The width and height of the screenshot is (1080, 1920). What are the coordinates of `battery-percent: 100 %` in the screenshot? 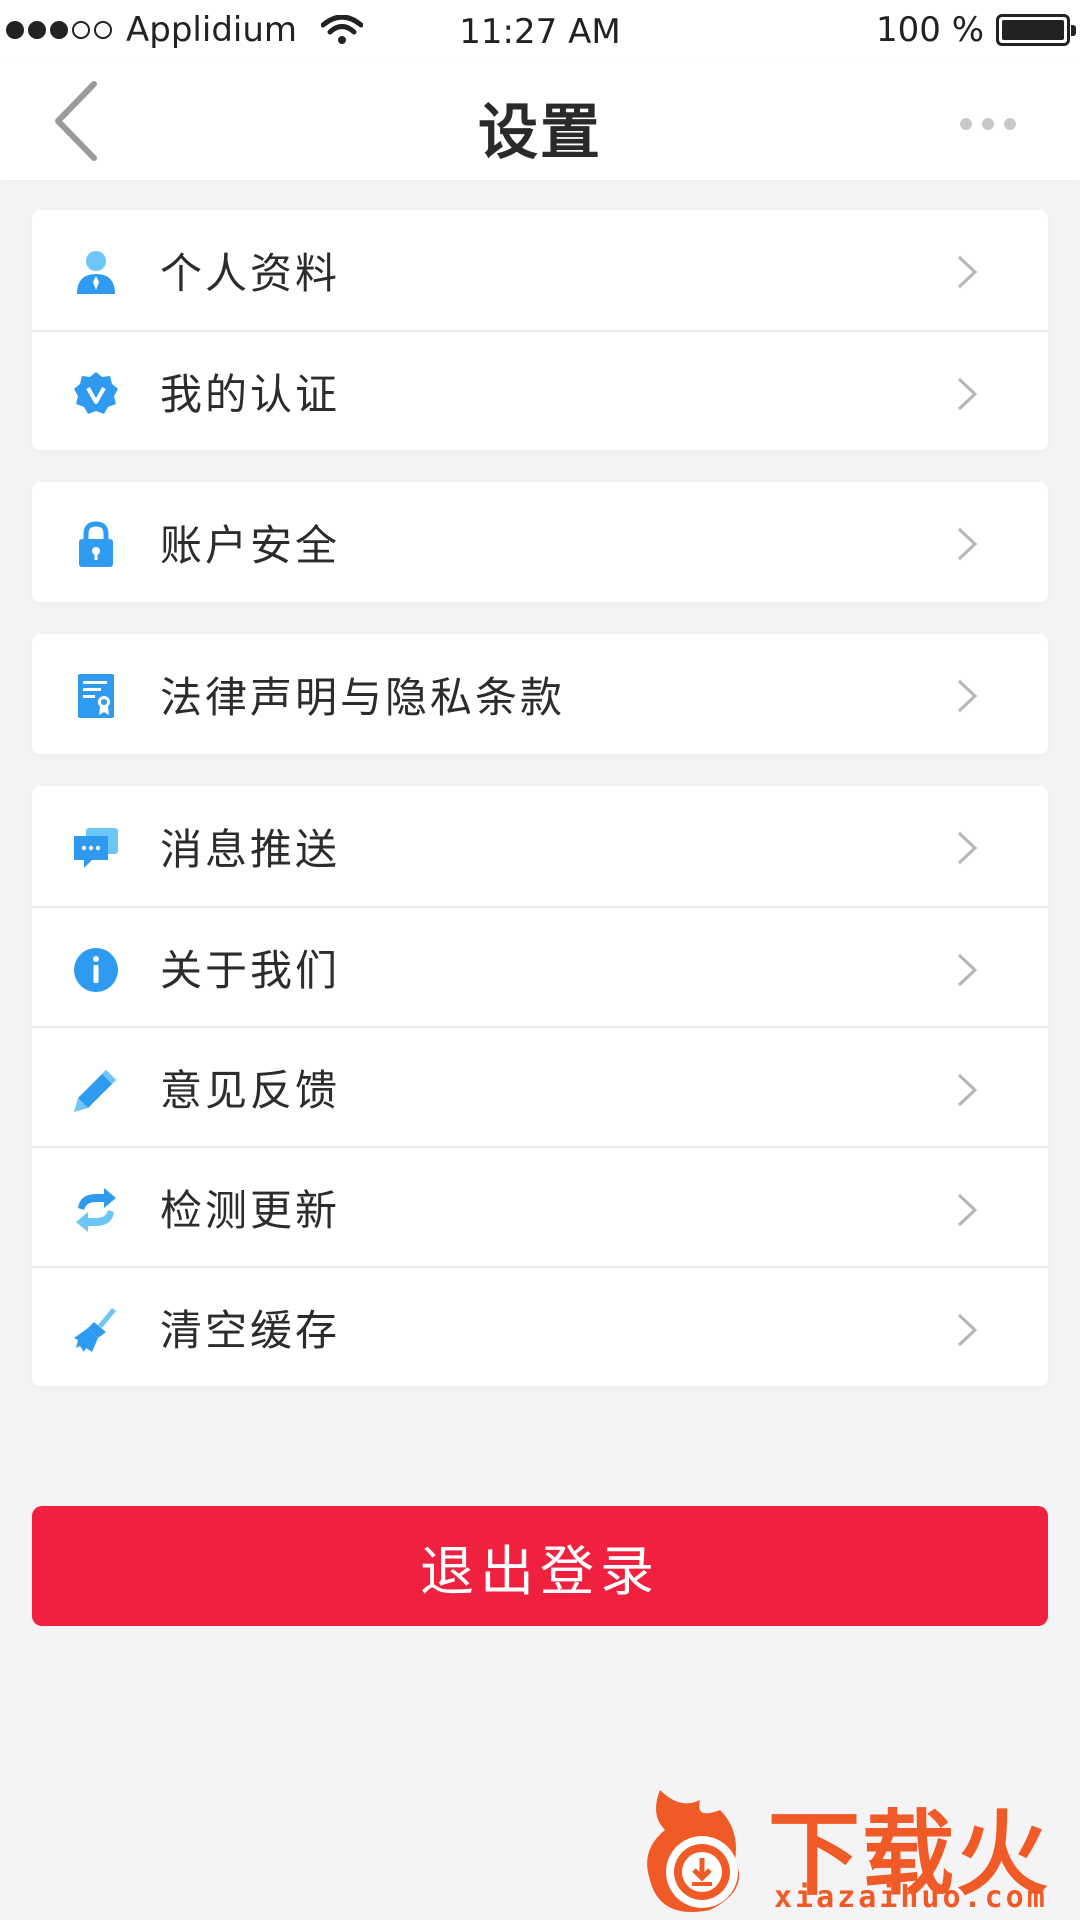 It's located at (929, 30).